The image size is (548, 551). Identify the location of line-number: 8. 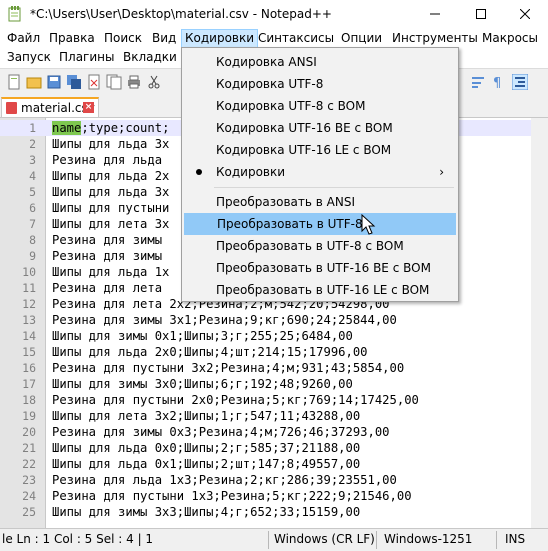
(32, 240).